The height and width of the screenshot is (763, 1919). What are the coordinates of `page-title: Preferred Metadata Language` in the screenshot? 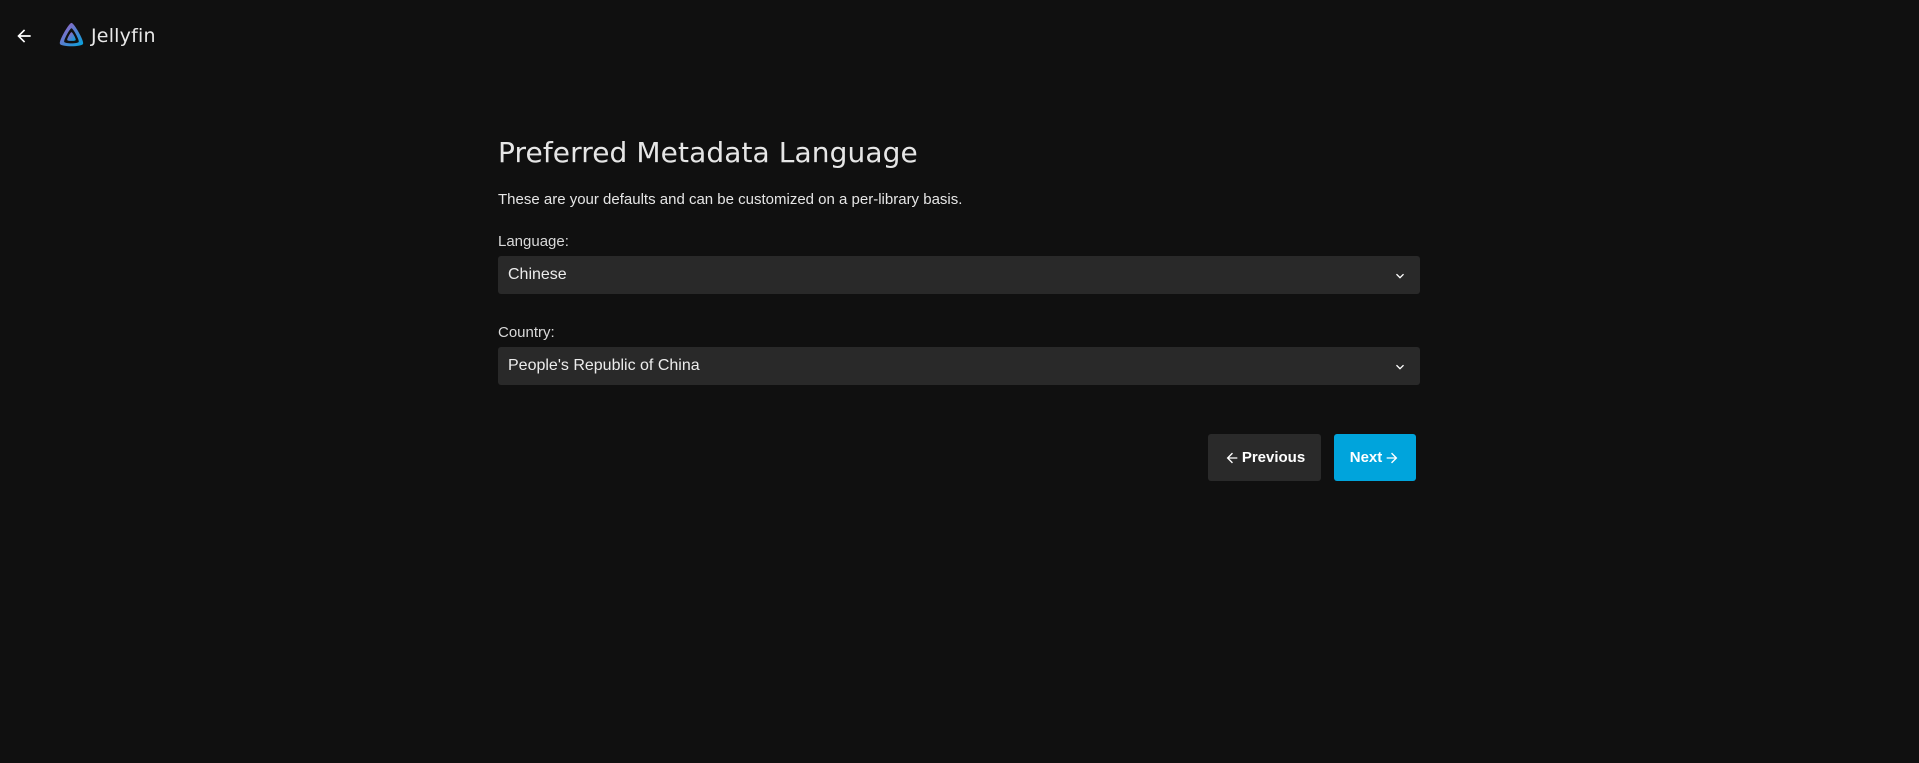 It's located at (708, 152).